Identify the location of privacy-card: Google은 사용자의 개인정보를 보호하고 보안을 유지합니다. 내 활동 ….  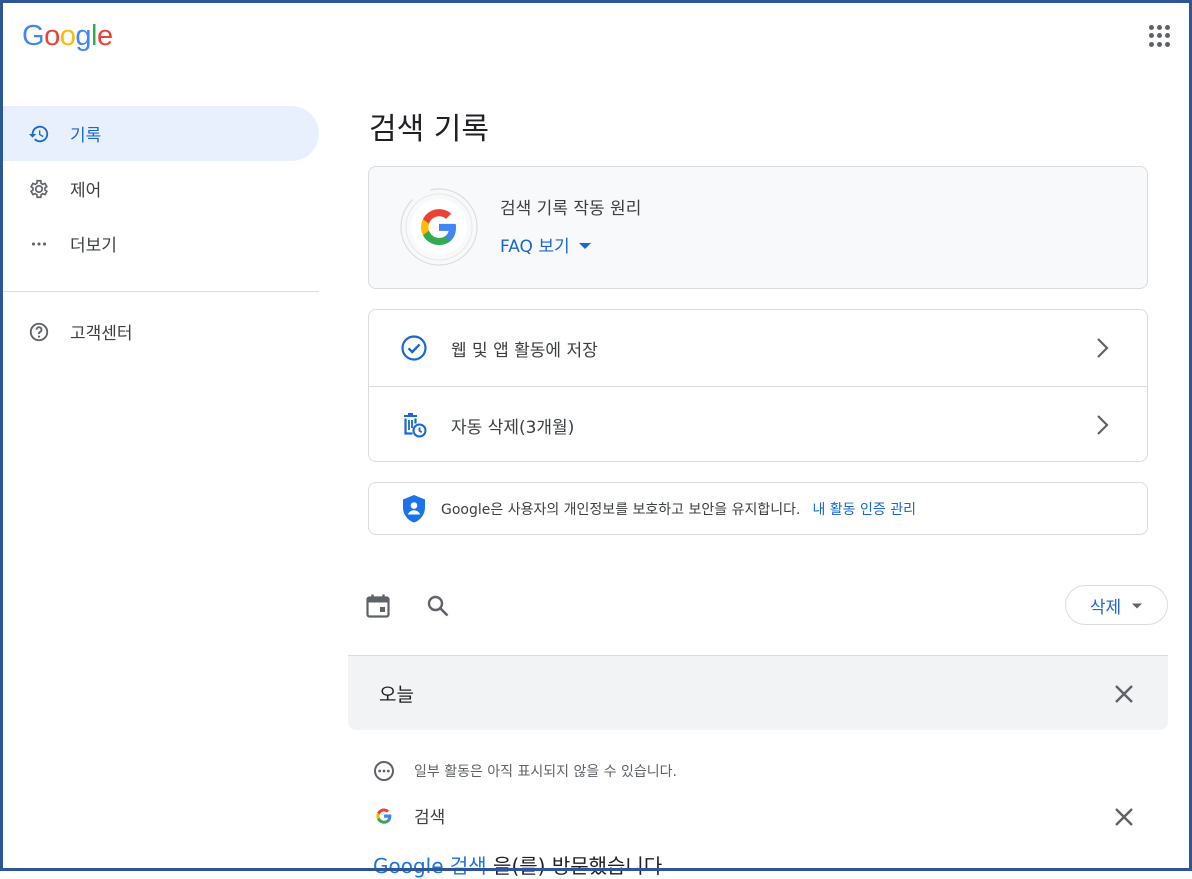
(758, 508).